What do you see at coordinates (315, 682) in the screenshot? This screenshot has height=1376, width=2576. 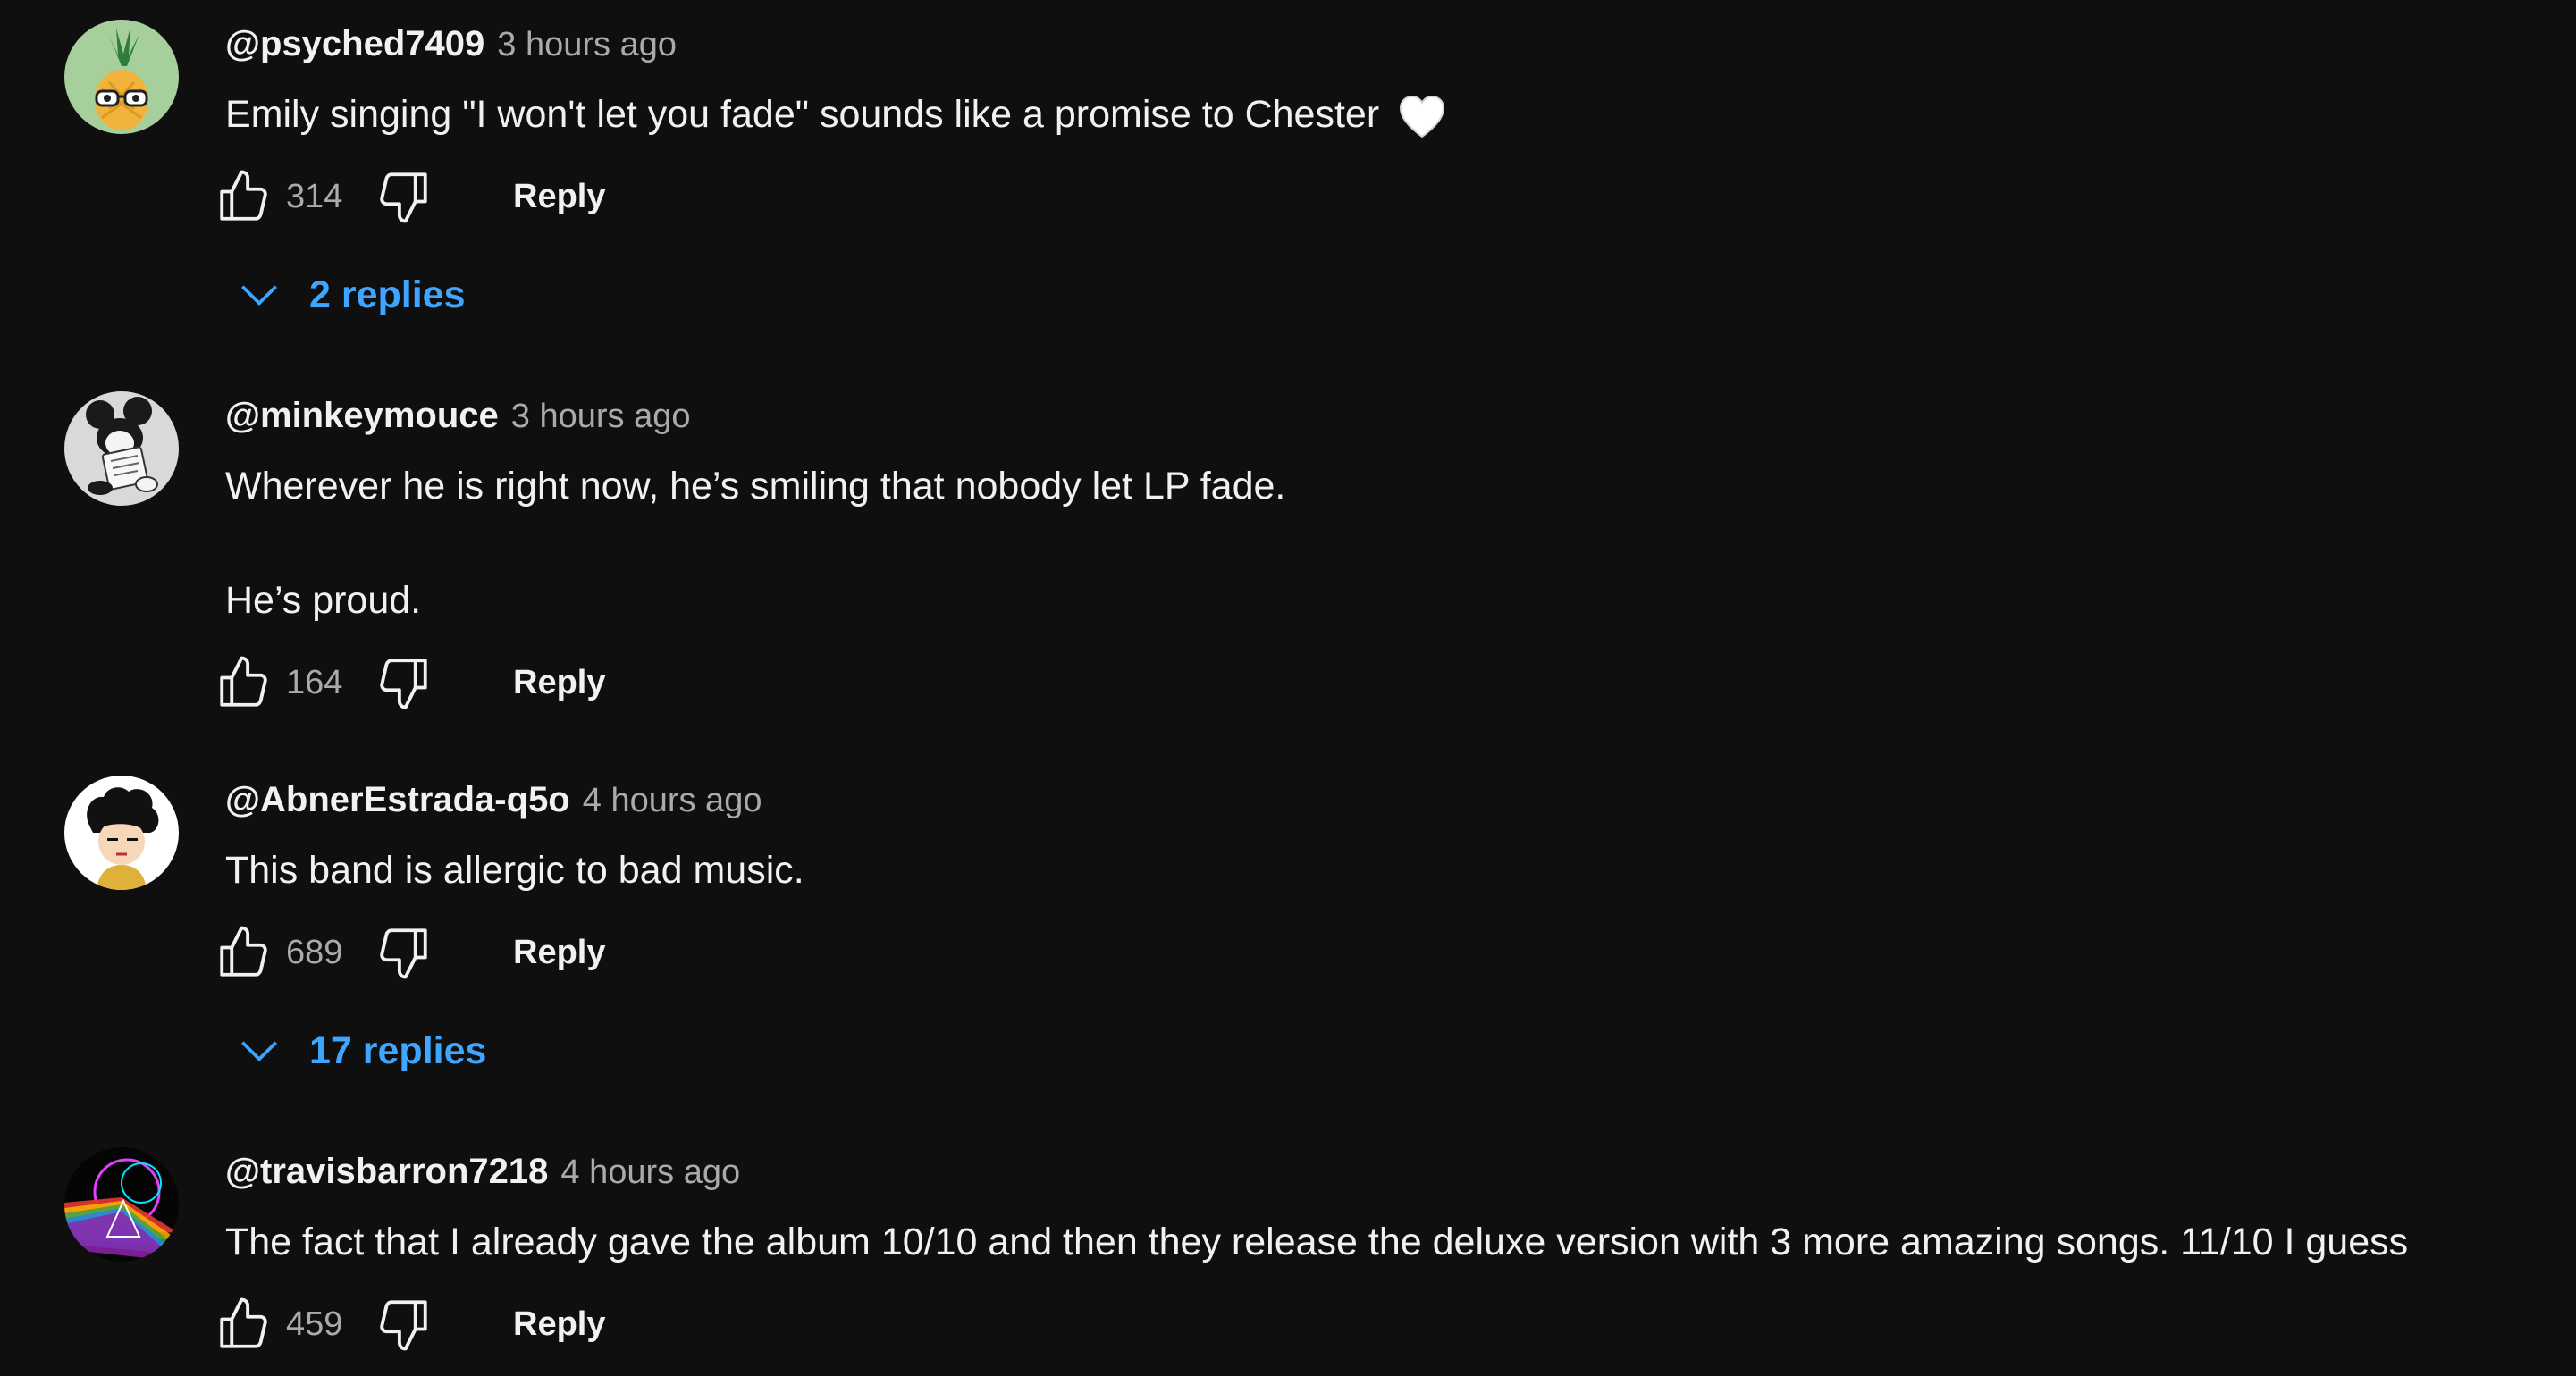 I see `like-count: 164` at bounding box center [315, 682].